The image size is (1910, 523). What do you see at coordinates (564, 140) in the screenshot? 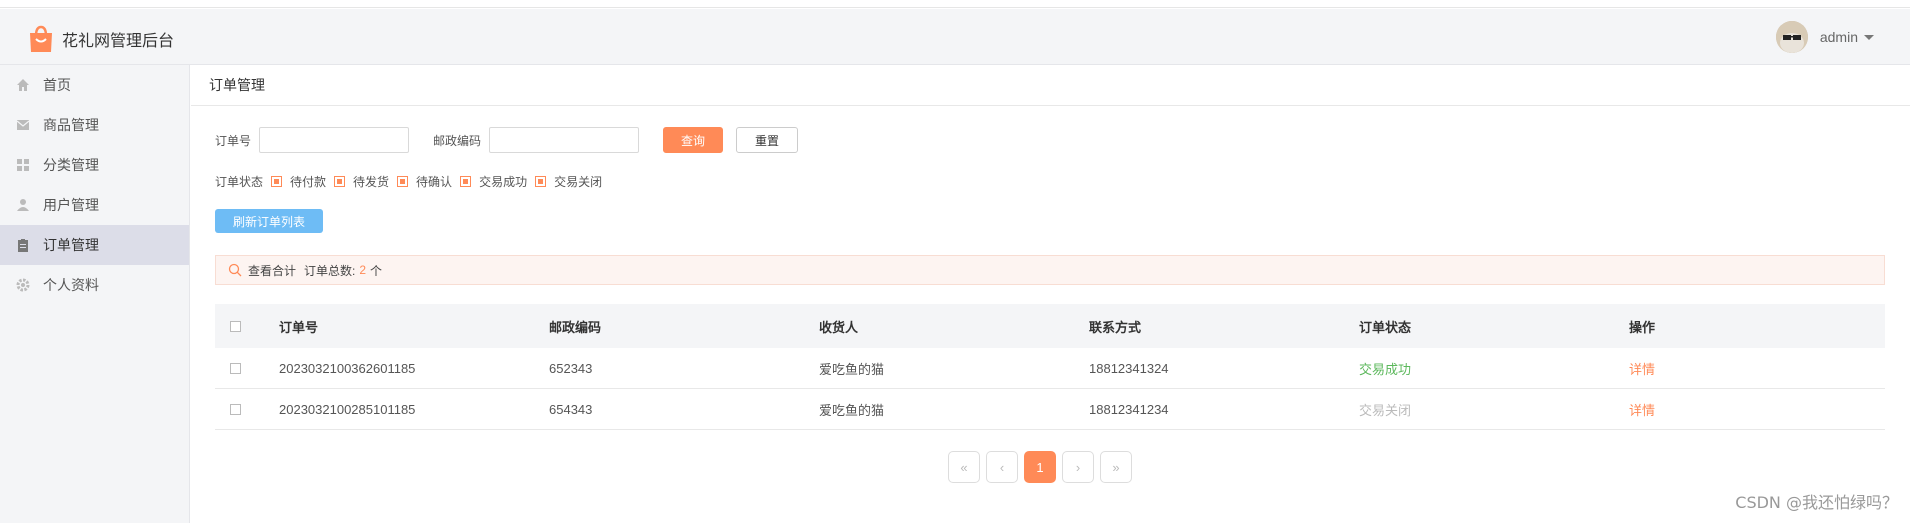
I see `postcode-input` at bounding box center [564, 140].